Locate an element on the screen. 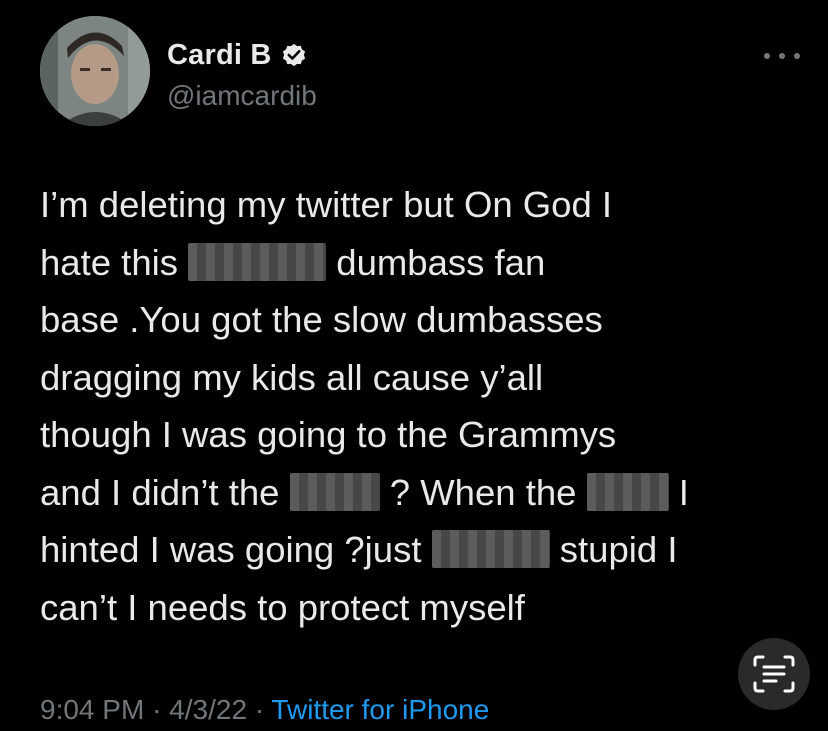 The height and width of the screenshot is (731, 828). tweet-text-segment: base .You got the slow dumbasses is located at coordinates (321, 319).